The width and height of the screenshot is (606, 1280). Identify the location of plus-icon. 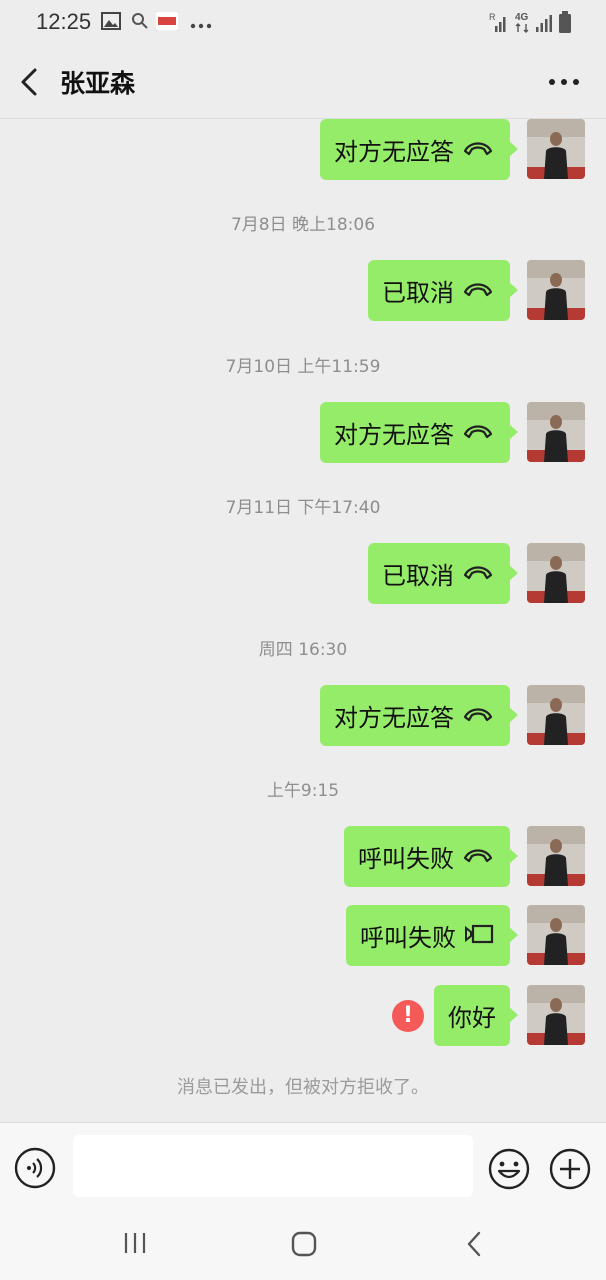
(570, 1169).